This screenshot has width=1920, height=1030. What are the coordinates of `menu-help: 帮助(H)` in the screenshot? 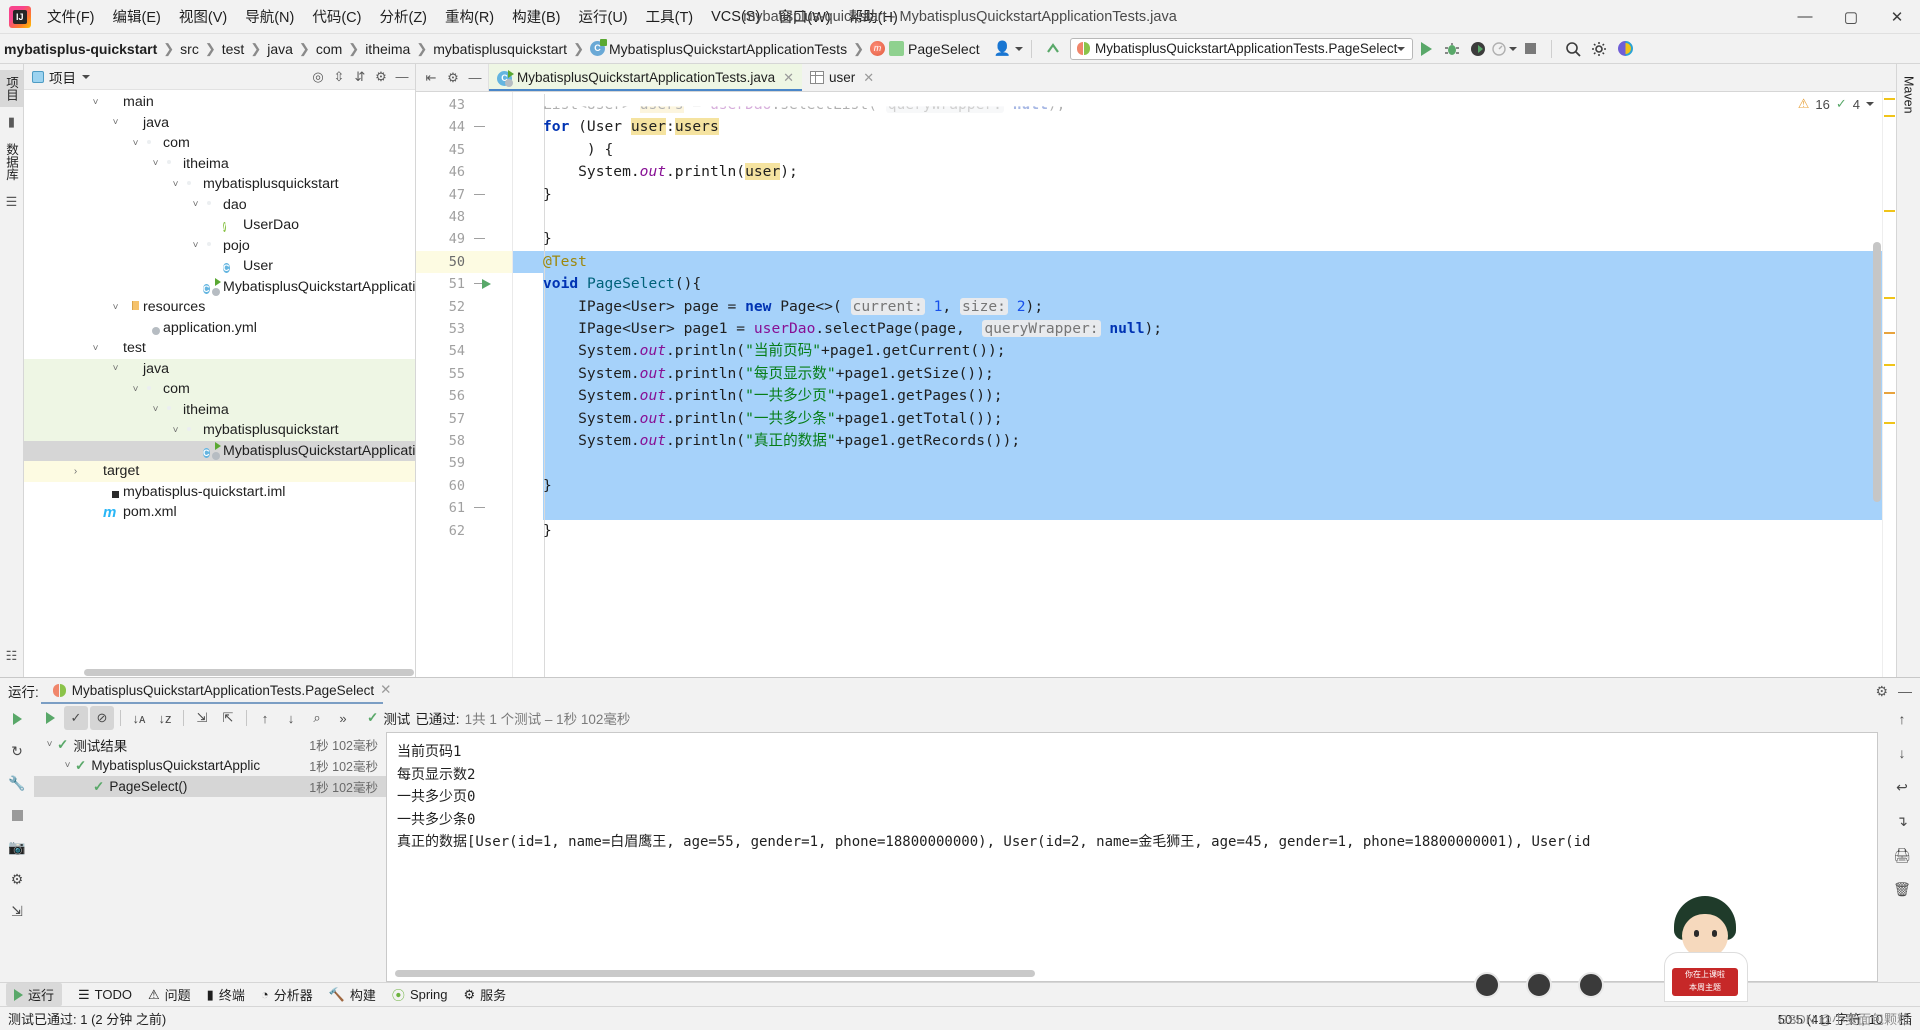 It's located at (873, 16).